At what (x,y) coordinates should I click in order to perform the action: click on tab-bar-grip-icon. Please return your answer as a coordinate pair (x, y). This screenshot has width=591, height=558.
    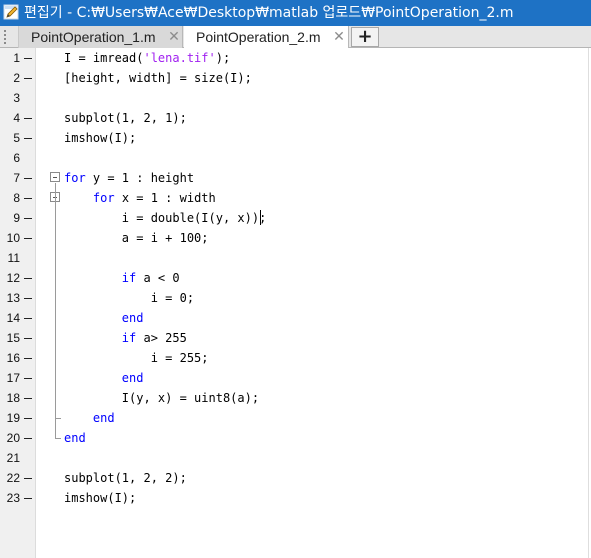
    Looking at the image, I should click on (5, 37).